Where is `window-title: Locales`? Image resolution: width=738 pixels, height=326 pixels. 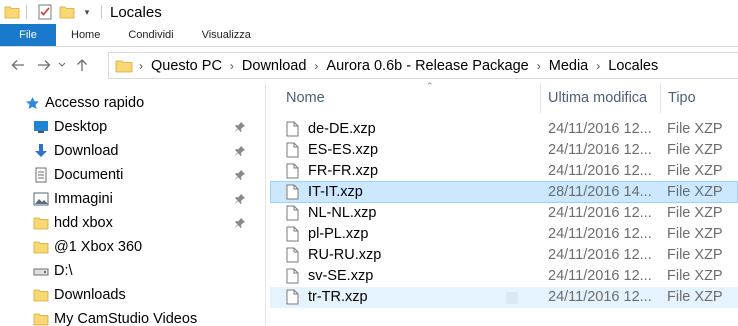
window-title: Locales is located at coordinates (136, 12).